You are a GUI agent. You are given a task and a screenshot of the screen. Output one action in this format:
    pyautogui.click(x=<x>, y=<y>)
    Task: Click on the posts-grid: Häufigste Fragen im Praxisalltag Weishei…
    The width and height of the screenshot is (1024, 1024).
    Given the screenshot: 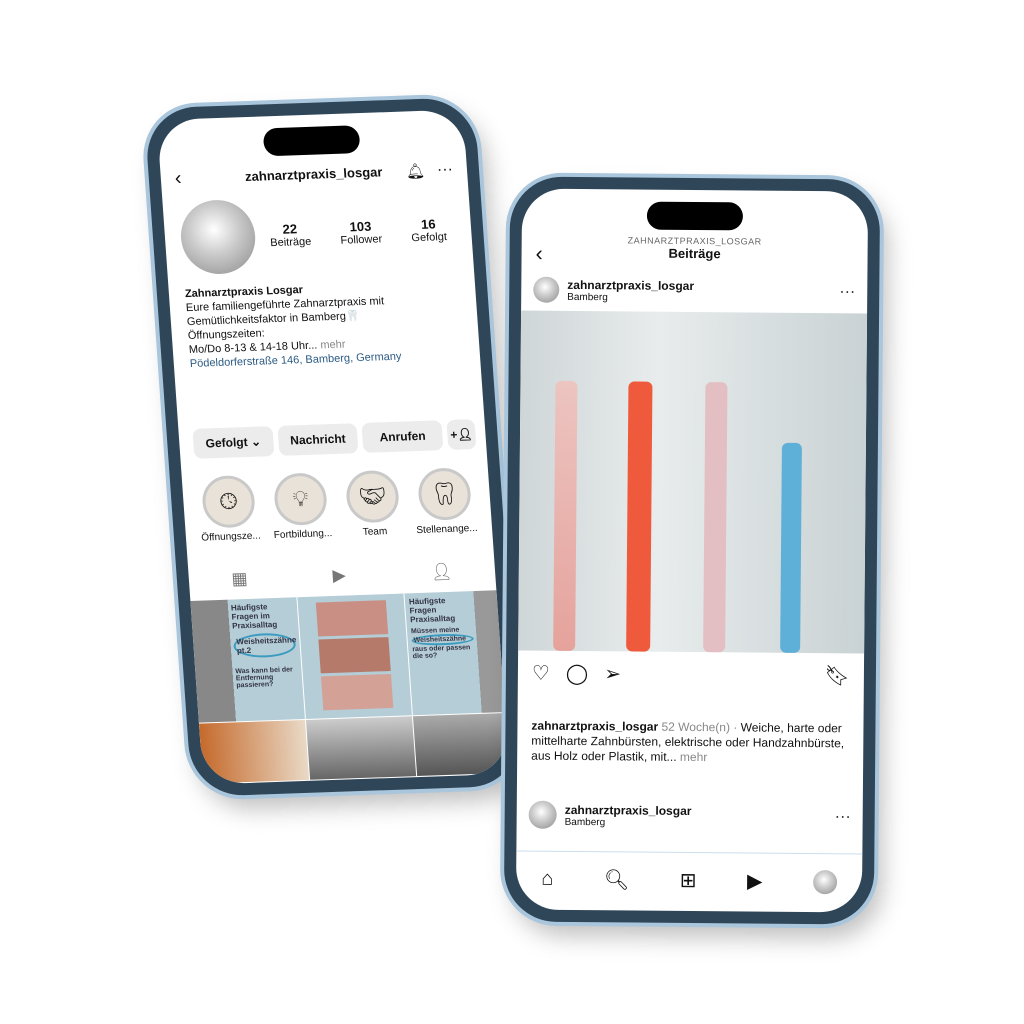 What is the action you would take?
    pyautogui.click(x=350, y=686)
    